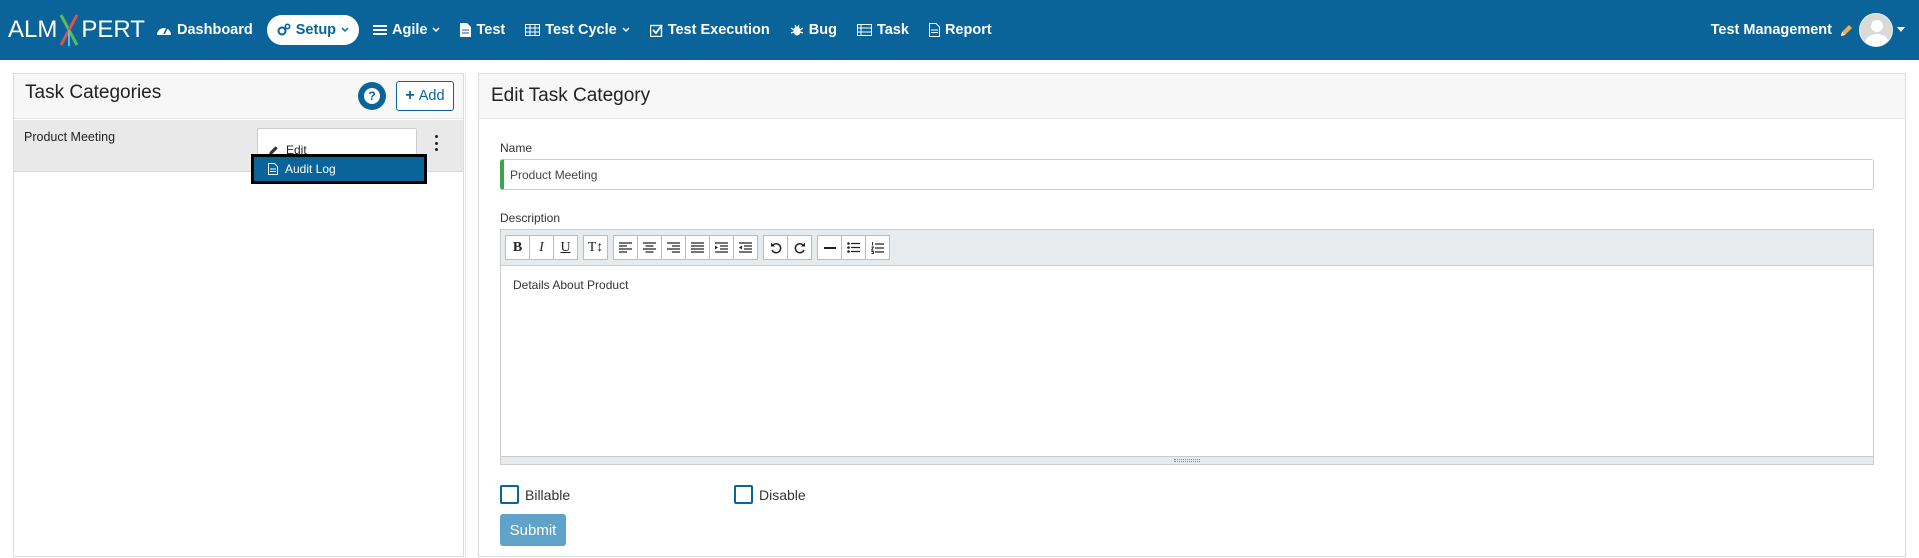 Image resolution: width=1919 pixels, height=558 pixels. Describe the element at coordinates (1846, 30) in the screenshot. I see `pencil-icon` at that location.